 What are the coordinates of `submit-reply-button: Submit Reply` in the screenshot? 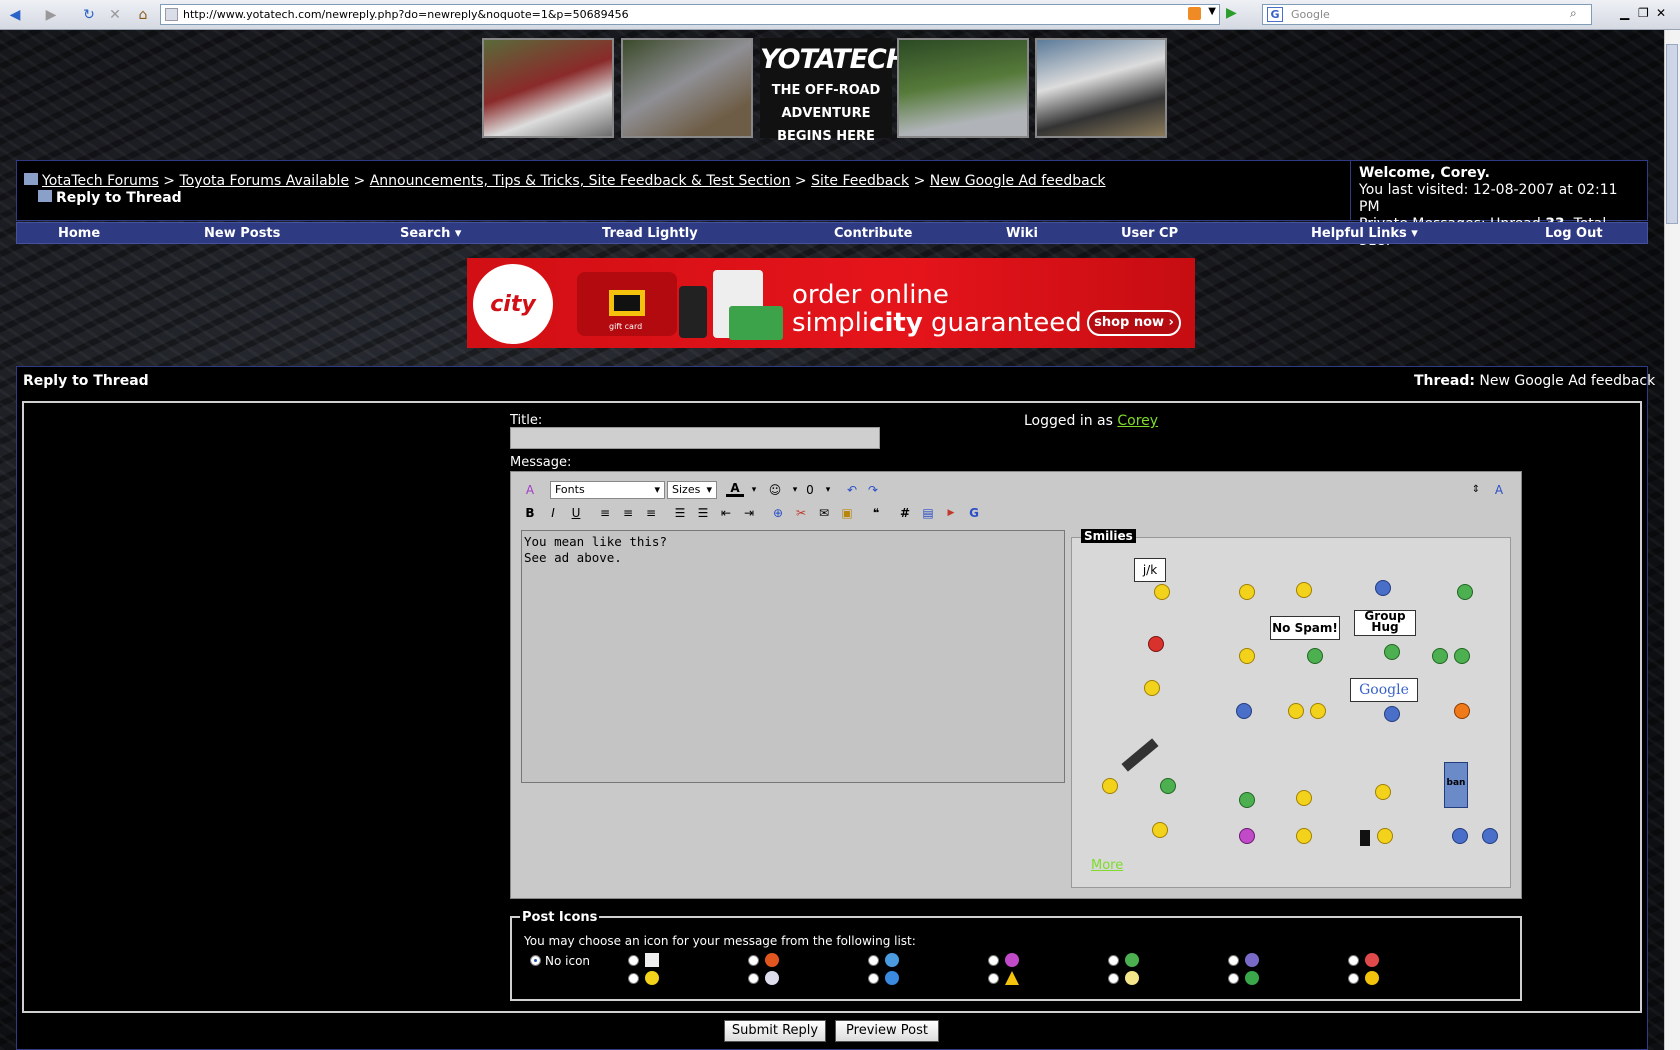 It's located at (775, 1031).